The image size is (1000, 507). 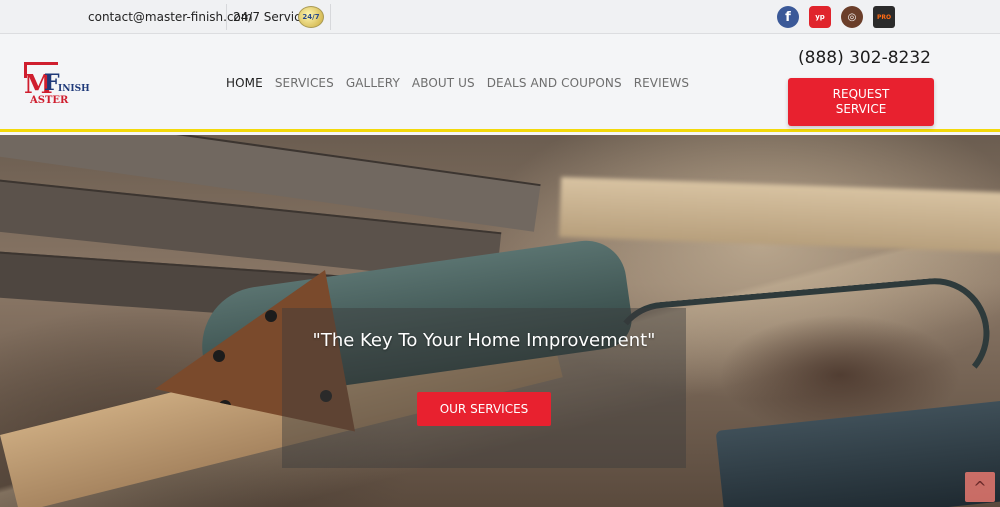 What do you see at coordinates (861, 94) in the screenshot?
I see `request-service-label-1: REQUEST` at bounding box center [861, 94].